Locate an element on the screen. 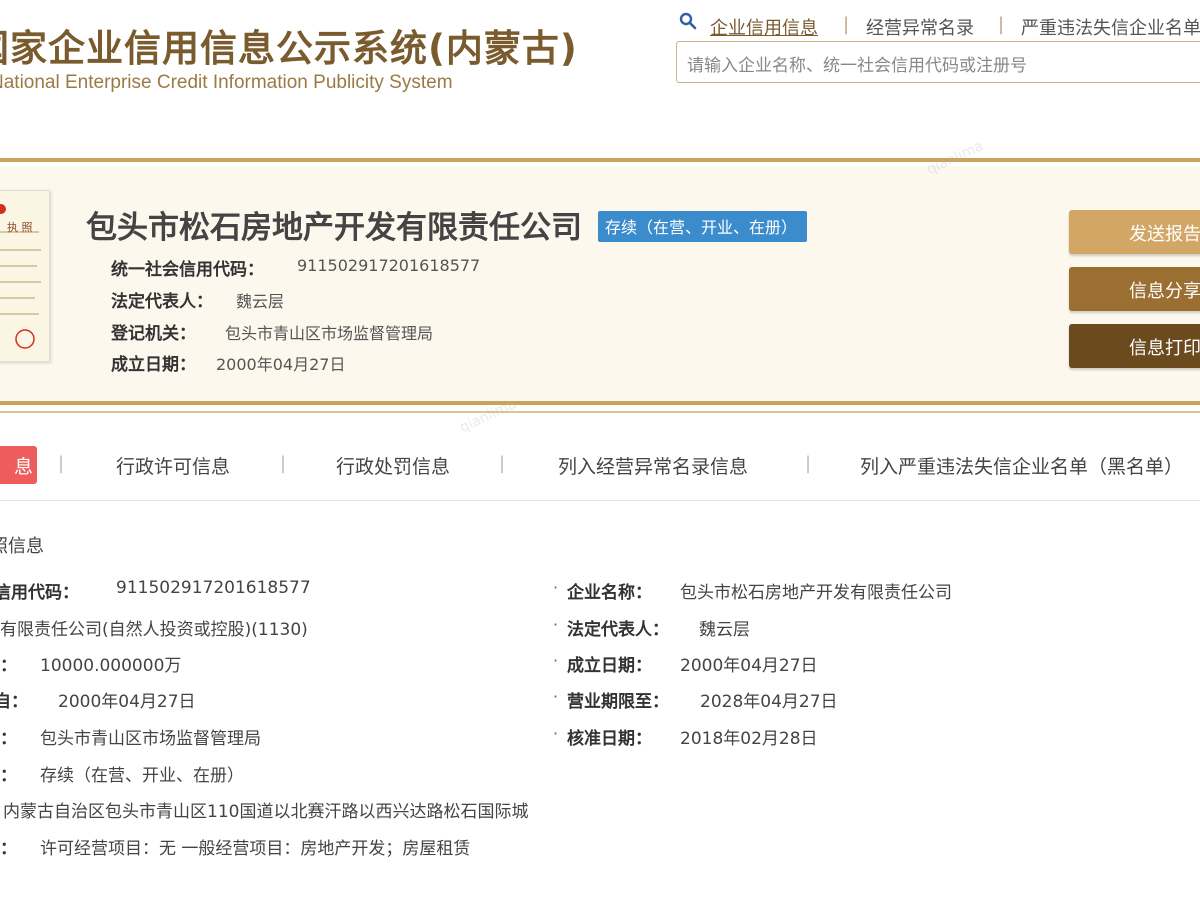 This screenshot has height=900, width=1200. legal-rep-value: 魏云层 is located at coordinates (260, 301).